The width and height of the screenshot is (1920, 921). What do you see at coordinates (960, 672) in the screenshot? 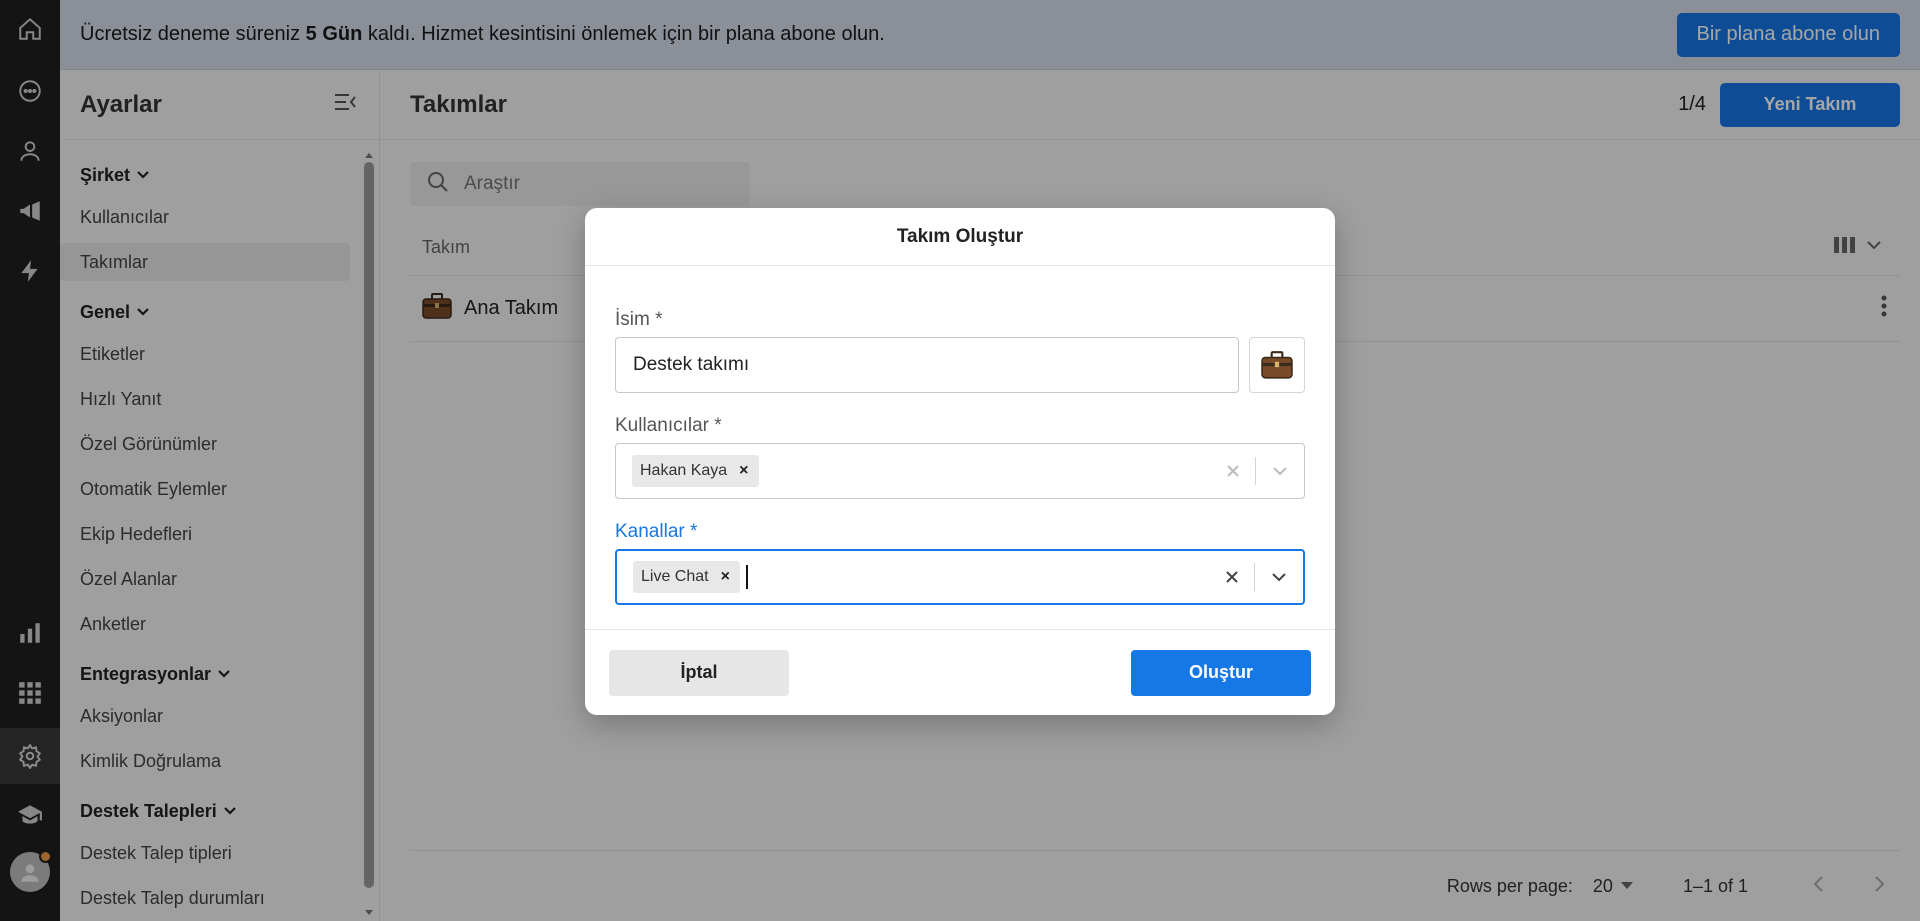
I see `modal-footer: İptal Oluştur` at bounding box center [960, 672].